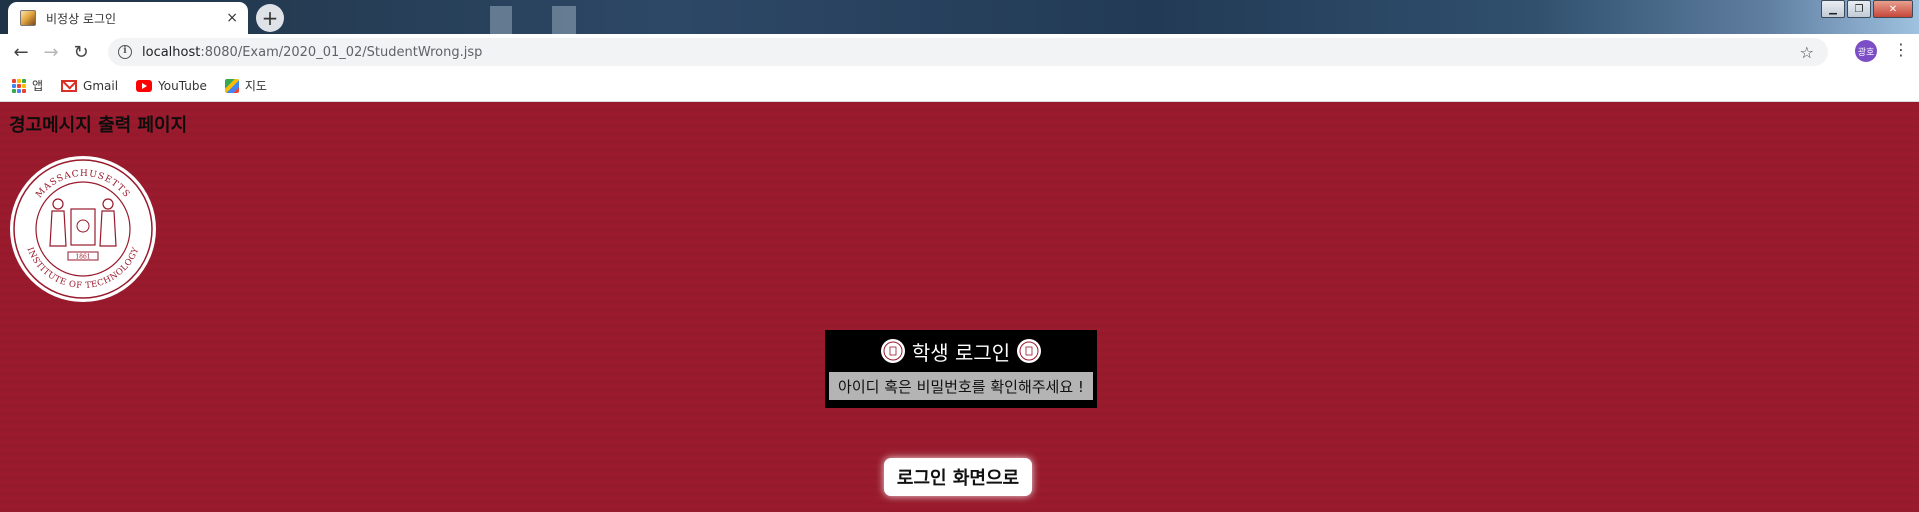  I want to click on restore-button: ❐, so click(1859, 9).